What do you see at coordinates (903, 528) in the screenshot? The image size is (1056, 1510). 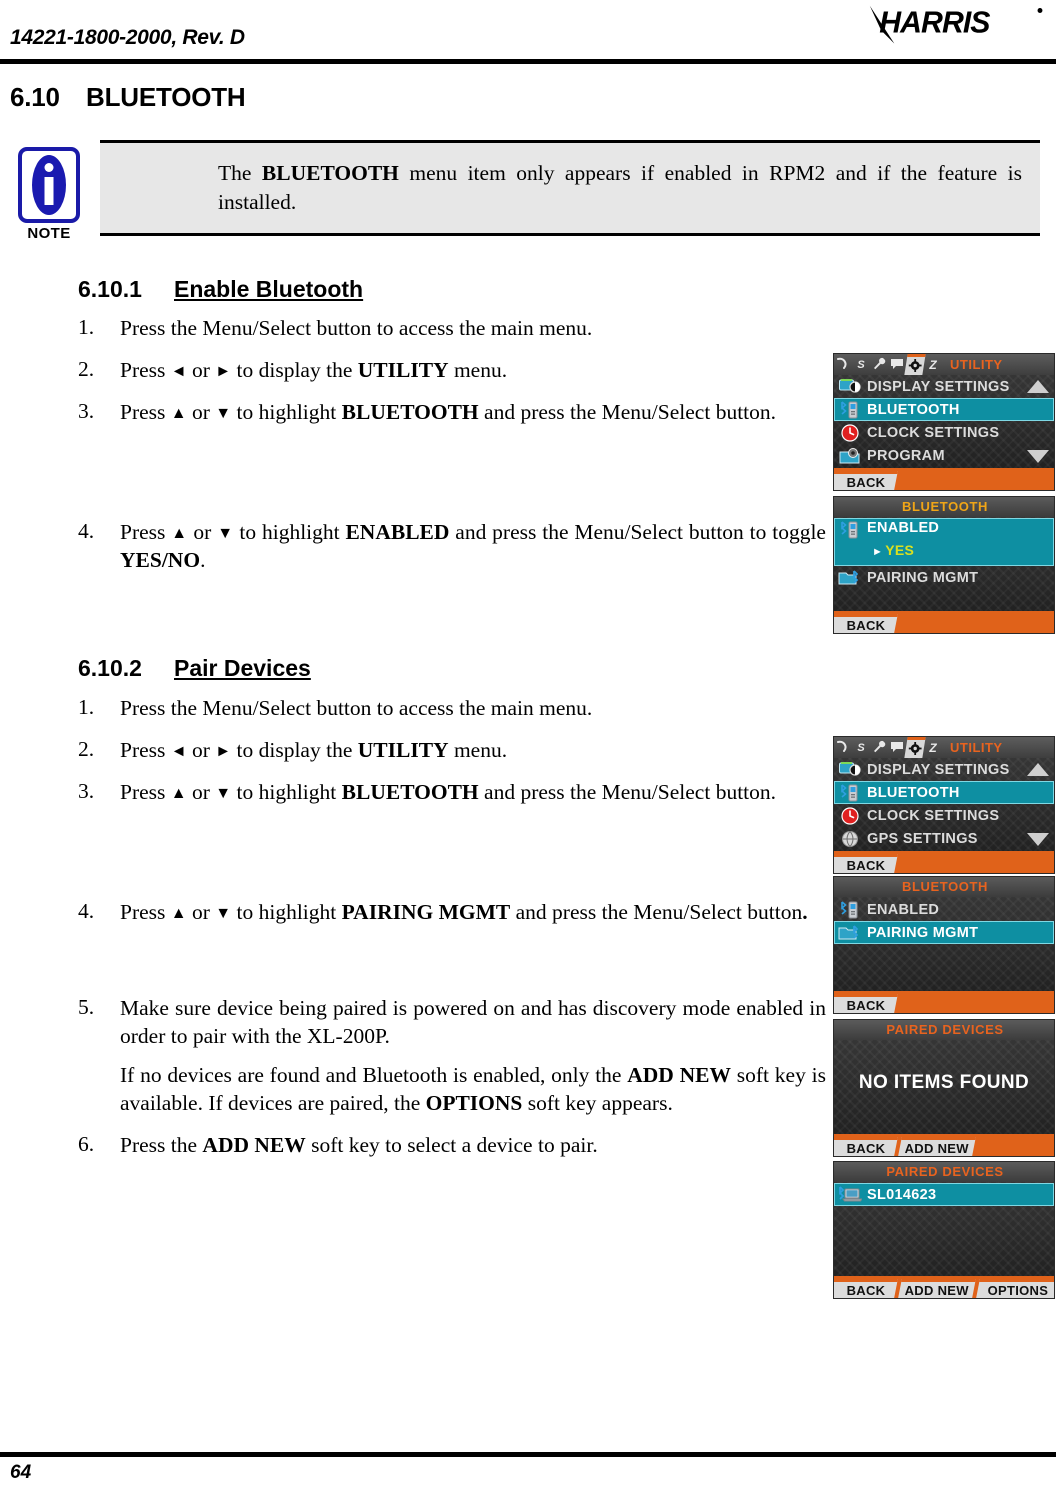 I see `menu-item-label: ENABLED` at bounding box center [903, 528].